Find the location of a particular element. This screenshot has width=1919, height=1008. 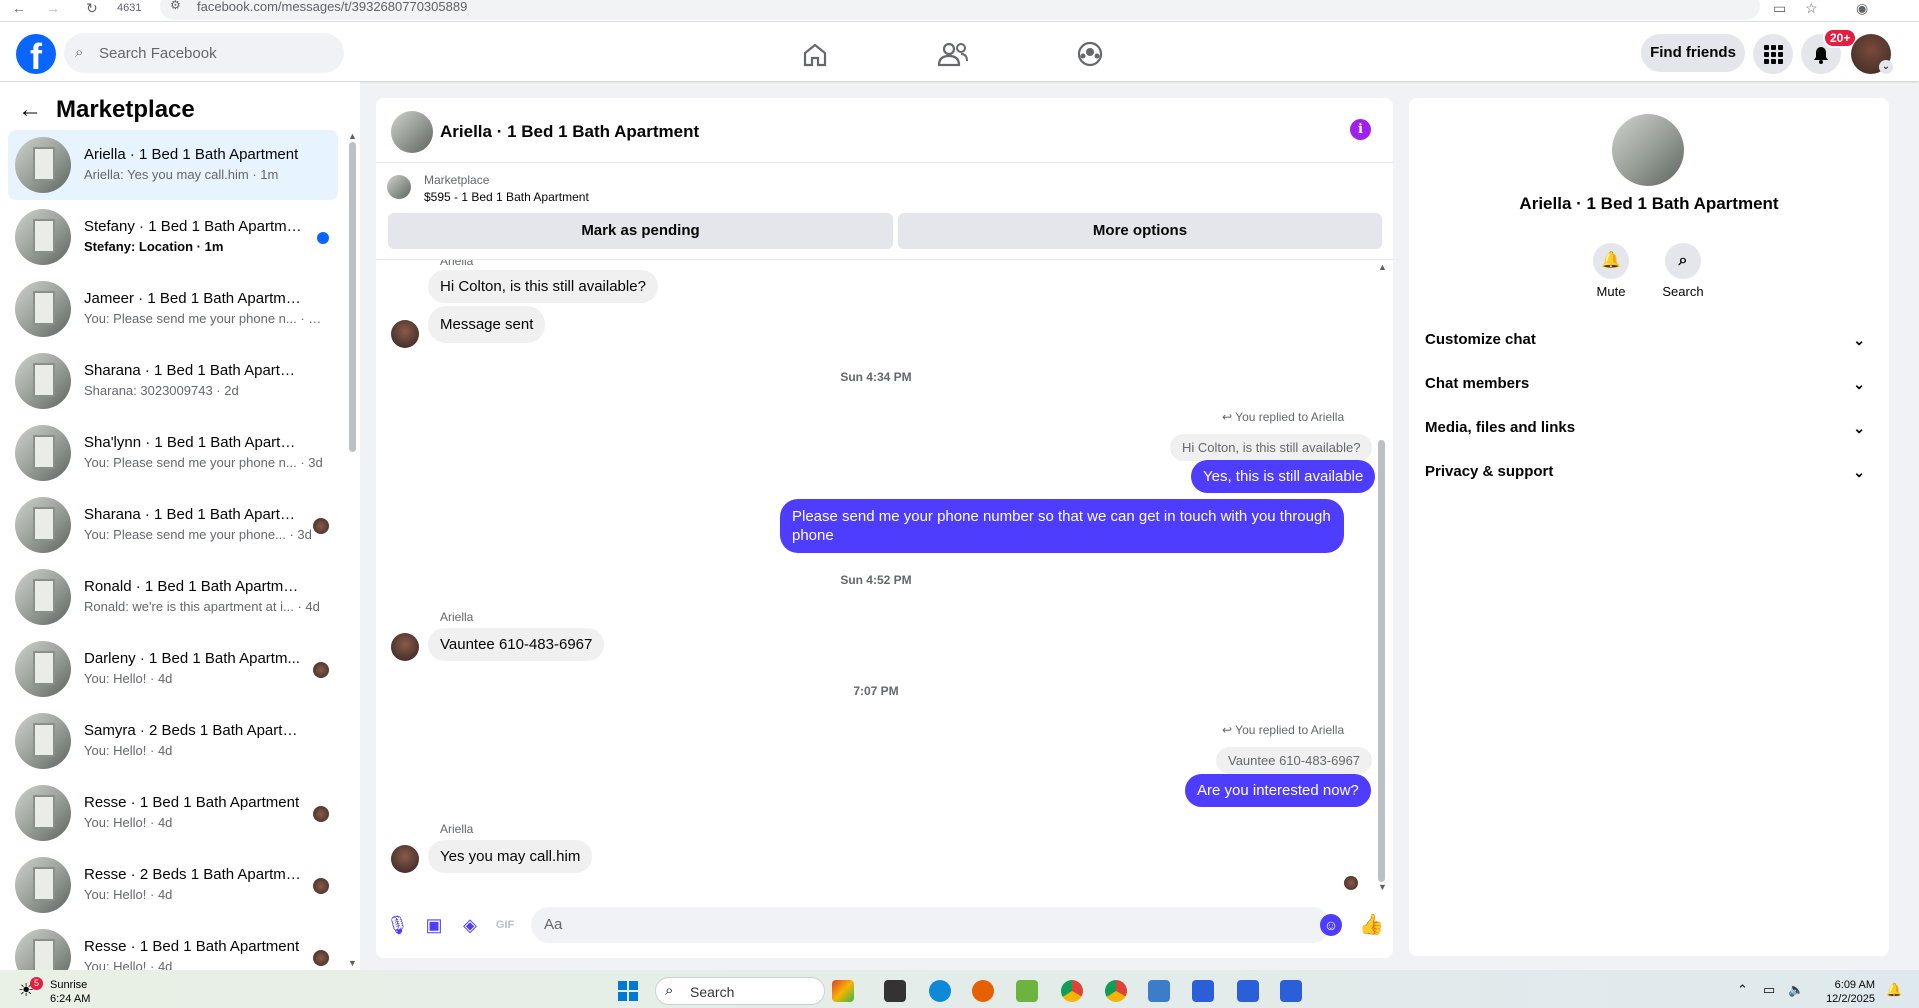

incoming-message: Yes you may call.him is located at coordinates (510, 856).